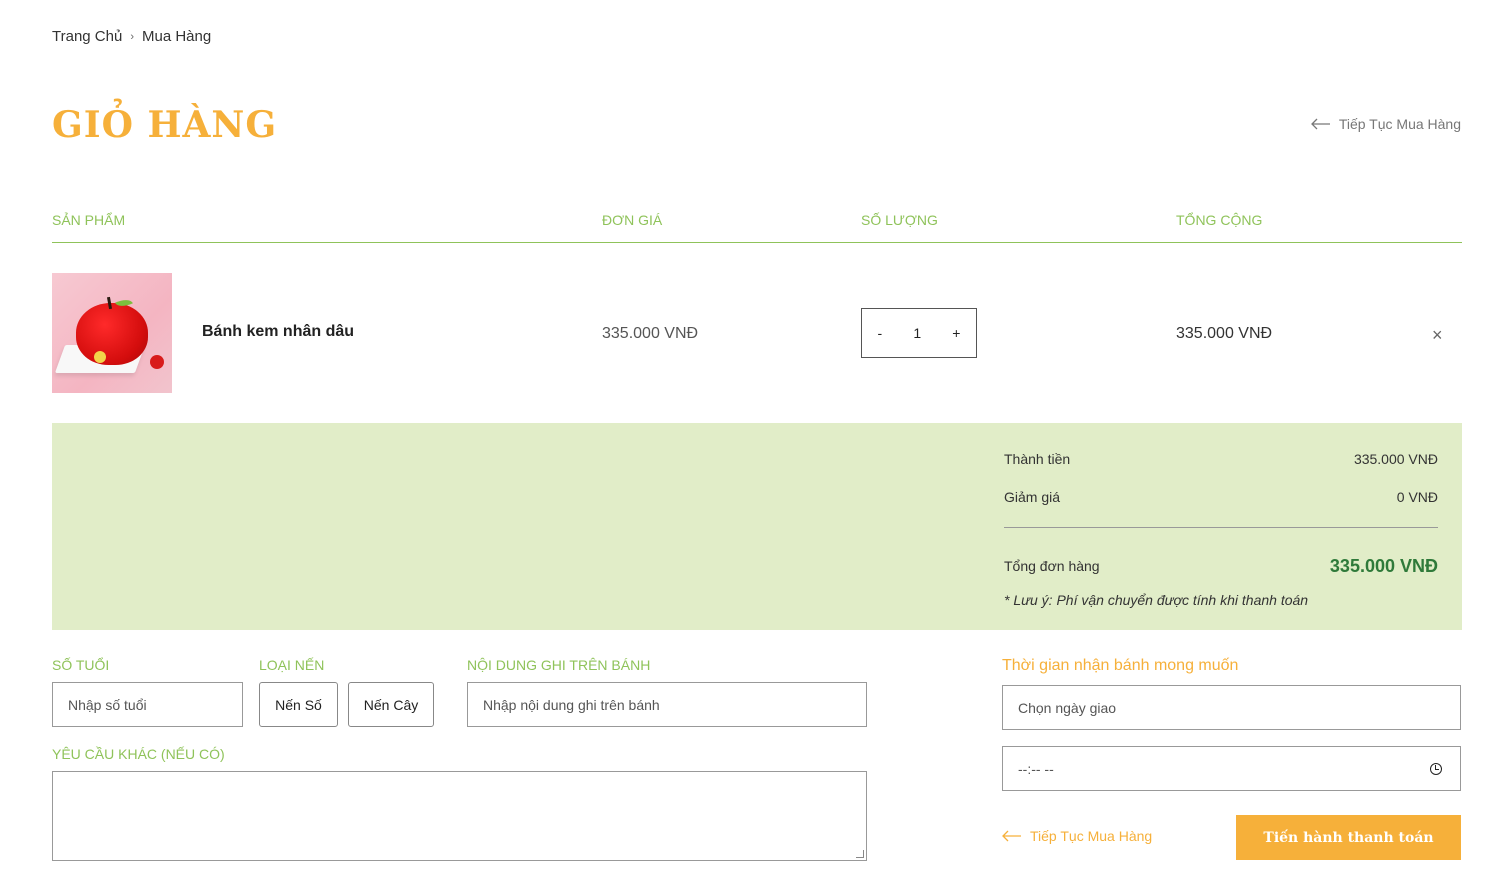  I want to click on header-product: SẢN PHẨM, so click(89, 220).